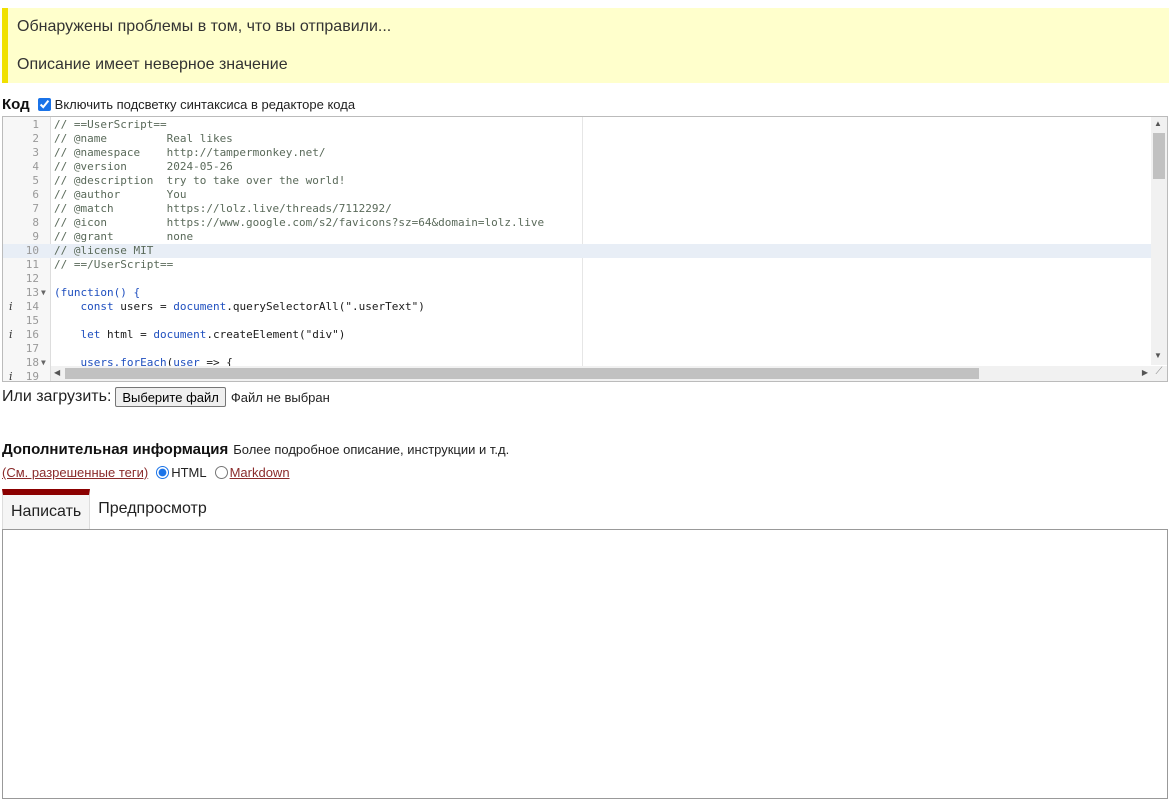 This screenshot has height=799, width=1171. Describe the element at coordinates (32, 250) in the screenshot. I see `line-number: 10` at that location.